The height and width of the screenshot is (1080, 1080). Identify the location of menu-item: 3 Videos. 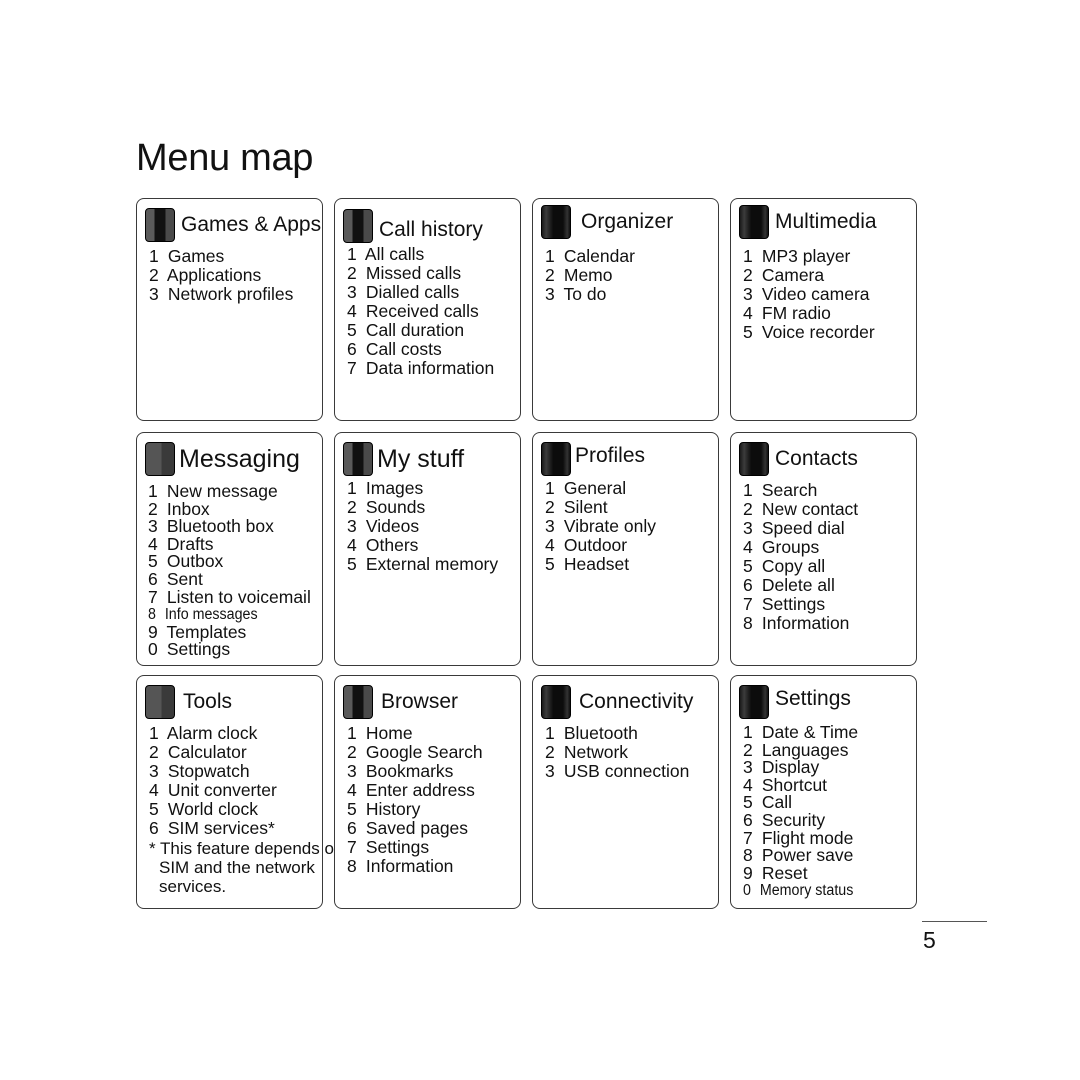
(422, 526).